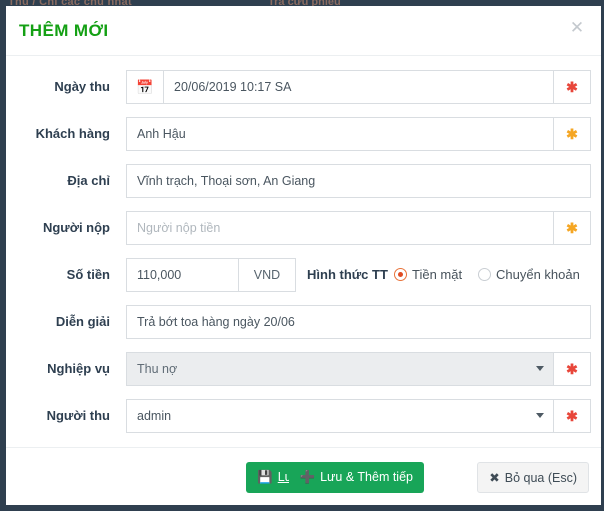 The width and height of the screenshot is (604, 511). I want to click on customer-input-wrap, so click(340, 134).